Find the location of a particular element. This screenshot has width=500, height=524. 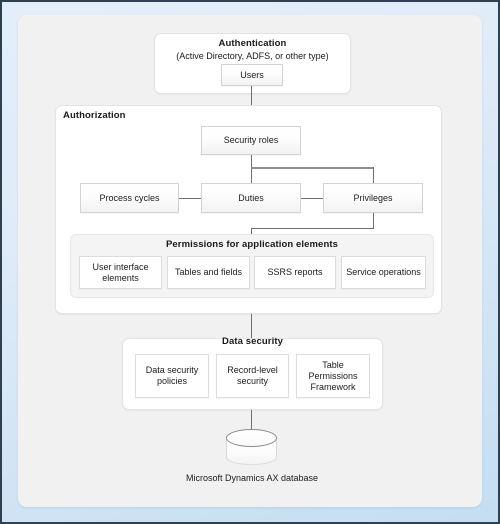

cylinder-top-ellipse is located at coordinates (251, 438).